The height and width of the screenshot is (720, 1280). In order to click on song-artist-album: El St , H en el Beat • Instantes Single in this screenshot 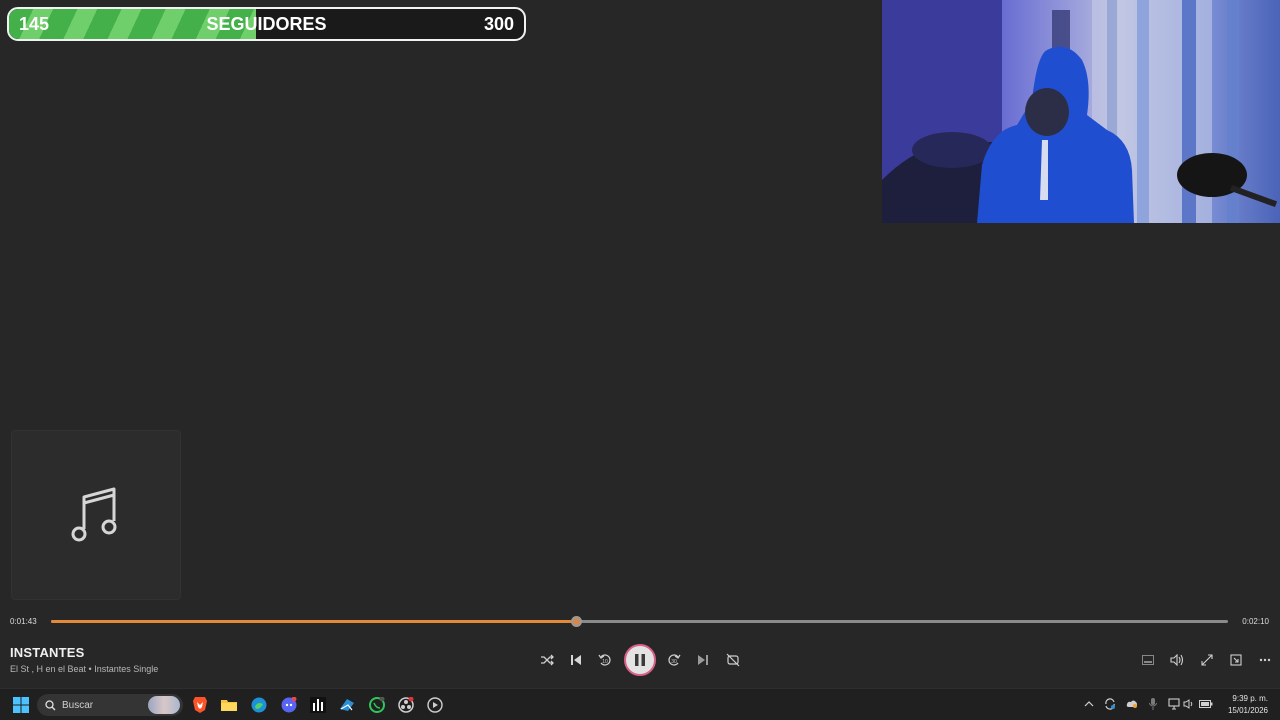, I will do `click(84, 669)`.